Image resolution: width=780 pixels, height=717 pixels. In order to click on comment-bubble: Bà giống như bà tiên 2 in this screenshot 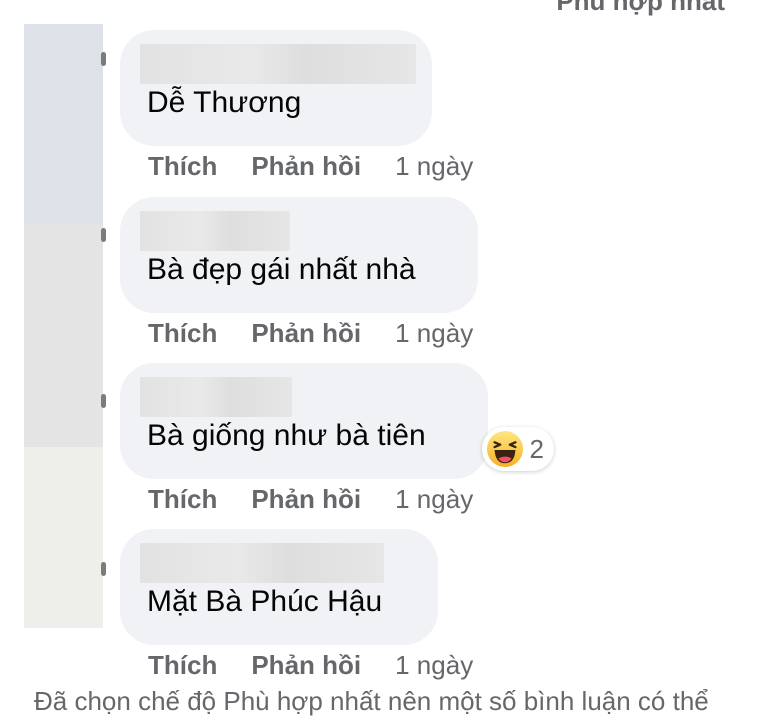, I will do `click(337, 421)`.